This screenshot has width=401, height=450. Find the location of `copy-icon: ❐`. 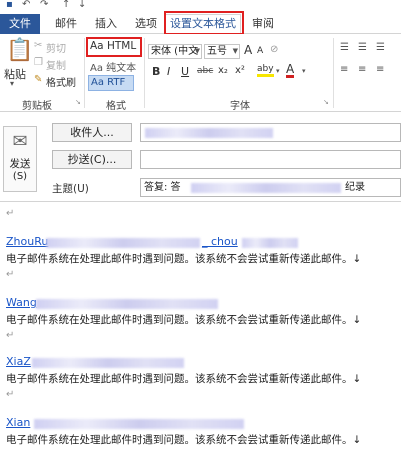

copy-icon: ❐ is located at coordinates (38, 62).